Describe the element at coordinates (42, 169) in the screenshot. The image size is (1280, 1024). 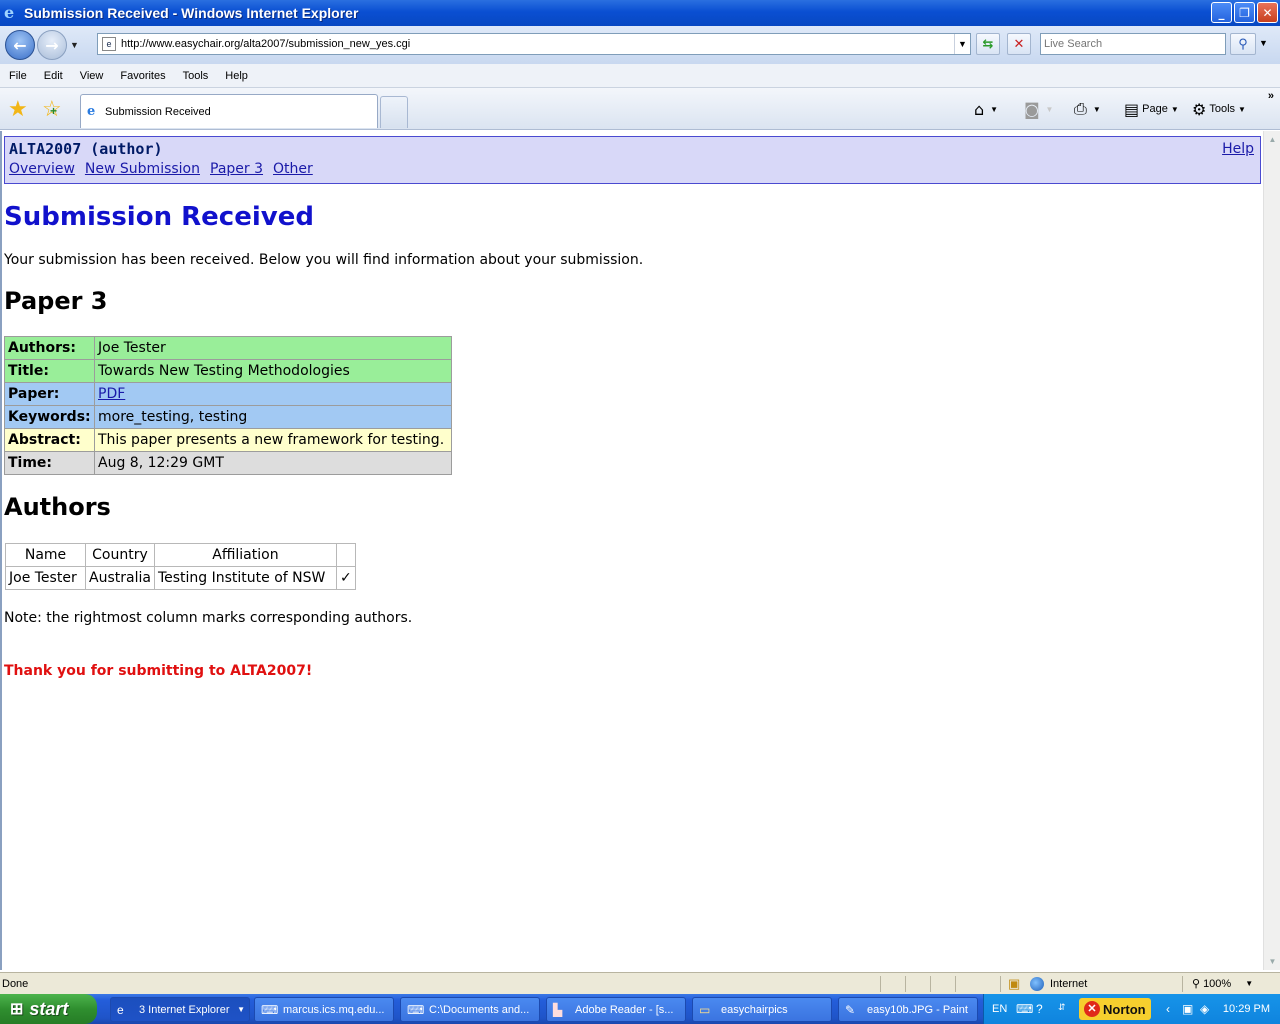
I see `nav-link-overview: Overview` at that location.